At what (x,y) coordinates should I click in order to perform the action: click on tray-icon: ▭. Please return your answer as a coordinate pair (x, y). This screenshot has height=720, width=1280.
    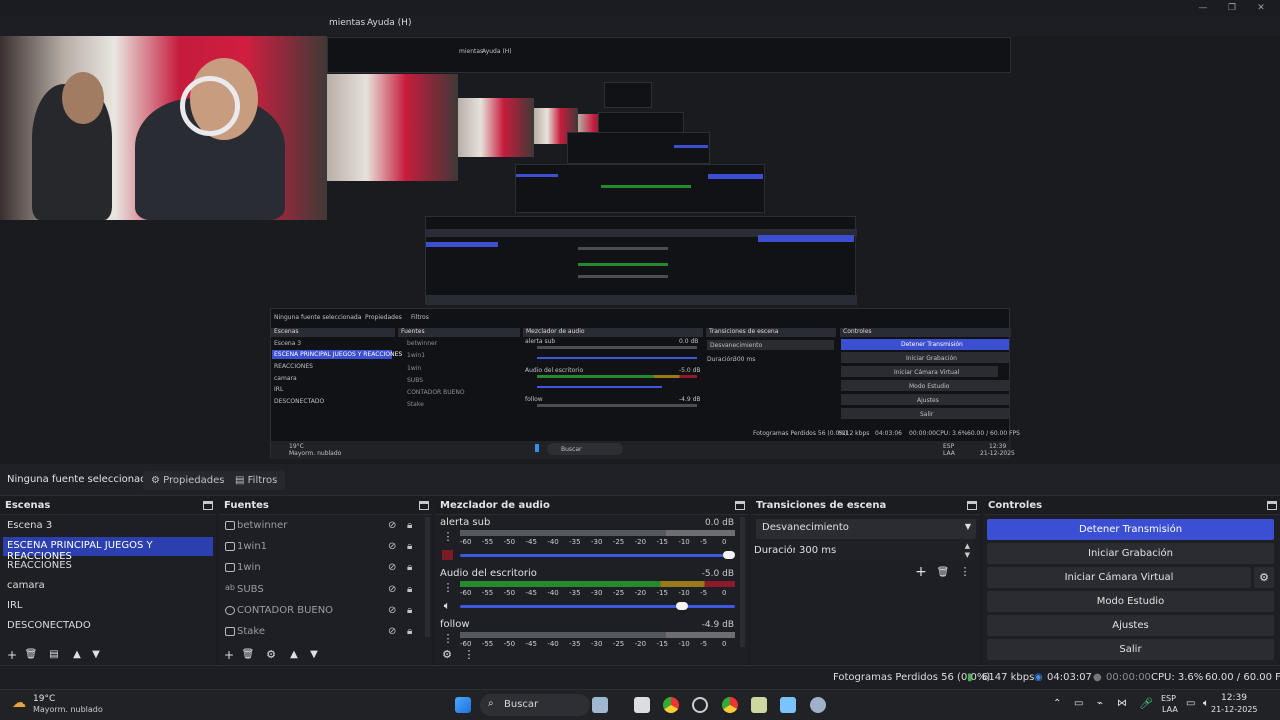
    Looking at the image, I should click on (1078, 703).